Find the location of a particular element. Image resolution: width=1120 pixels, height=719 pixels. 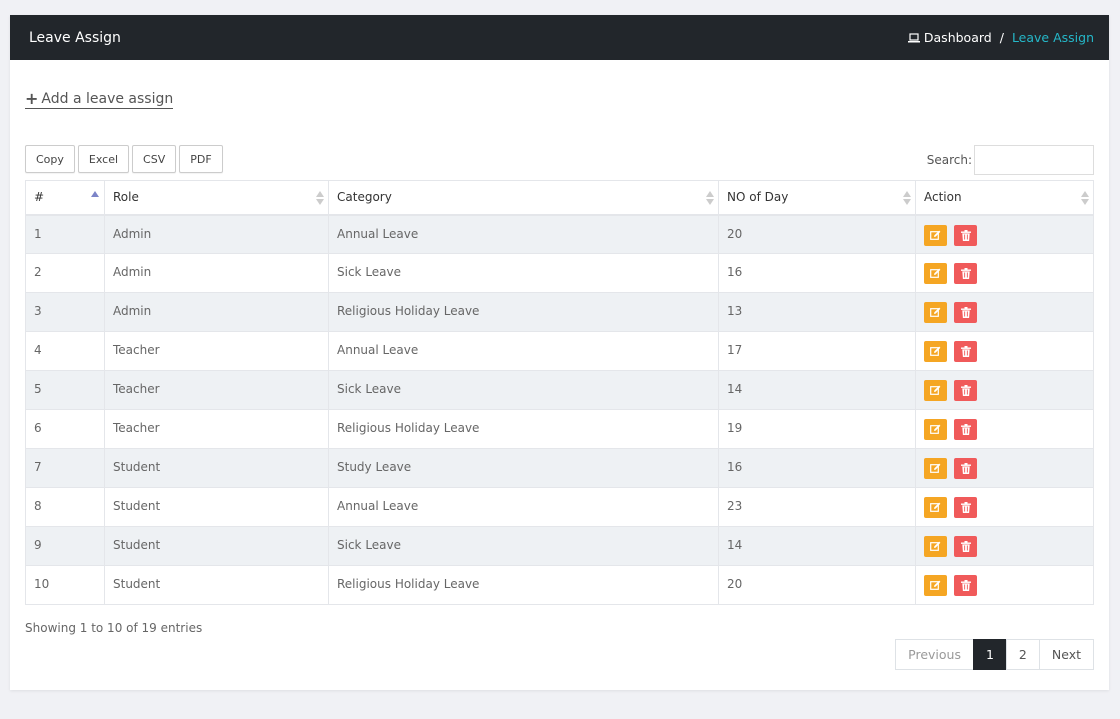

column-header-role: Role is located at coordinates (216, 198).